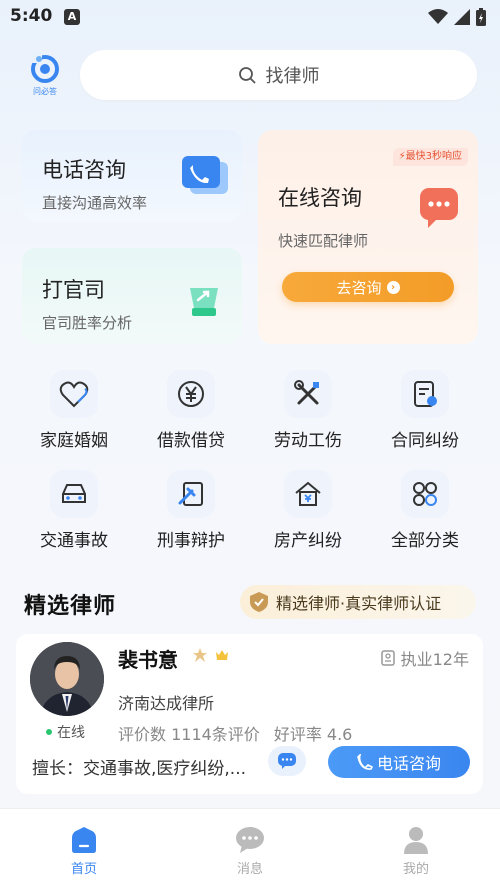  Describe the element at coordinates (132, 296) in the screenshot. I see `lawsuit-card: 打官司 官司胜率分析` at that location.